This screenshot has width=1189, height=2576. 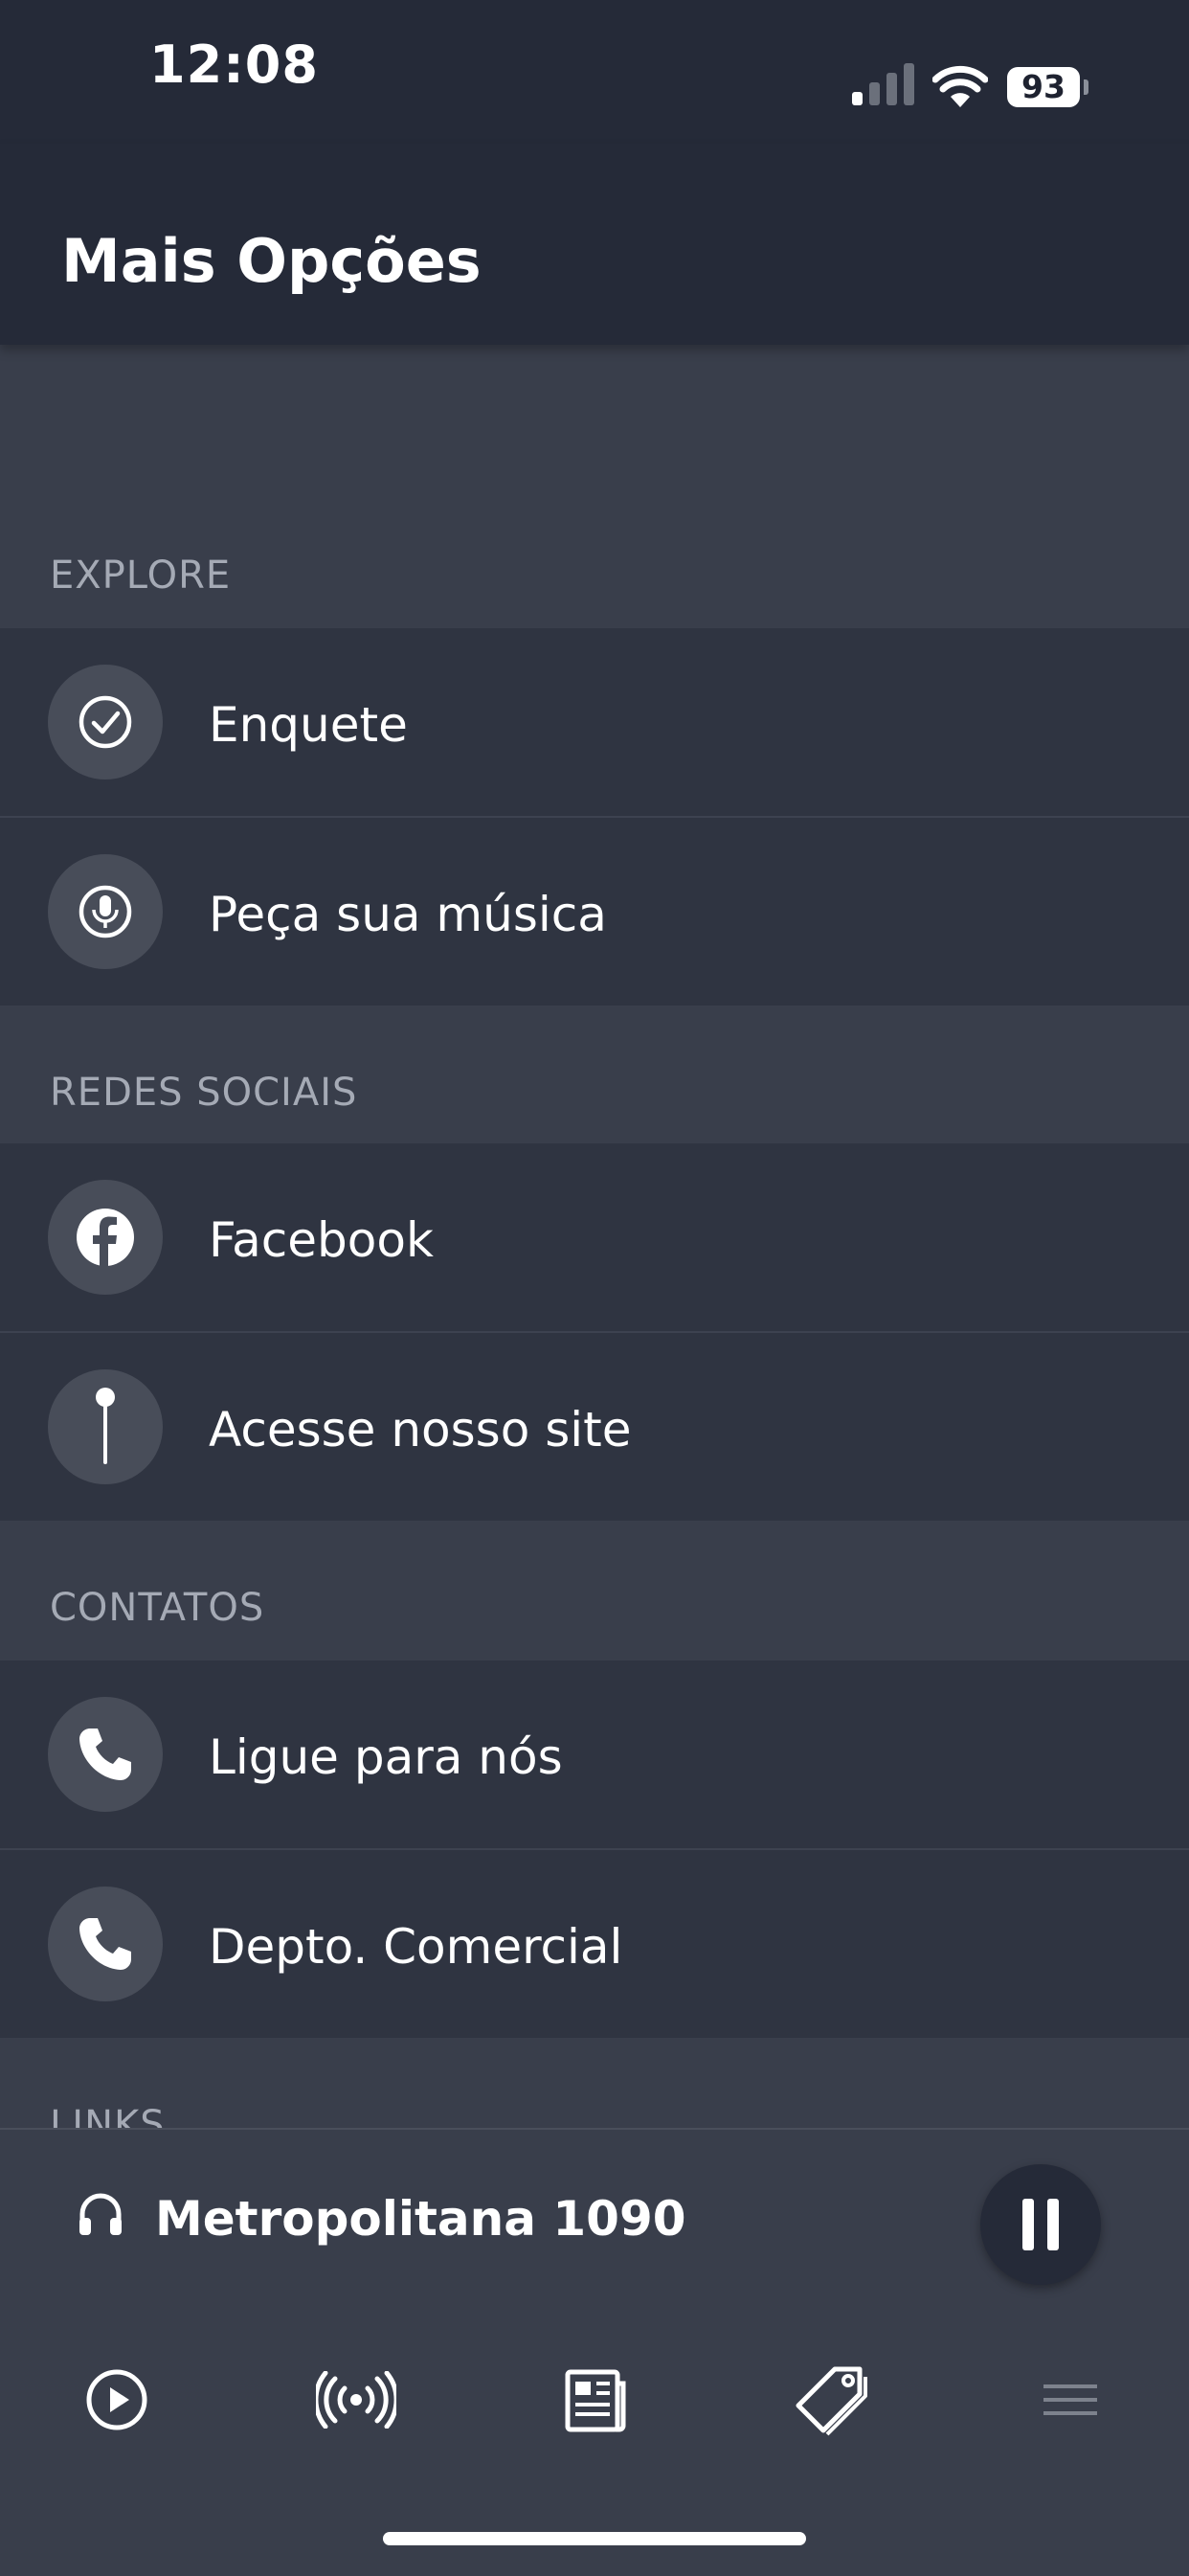 What do you see at coordinates (960, 86) in the screenshot?
I see `wifi-icon` at bounding box center [960, 86].